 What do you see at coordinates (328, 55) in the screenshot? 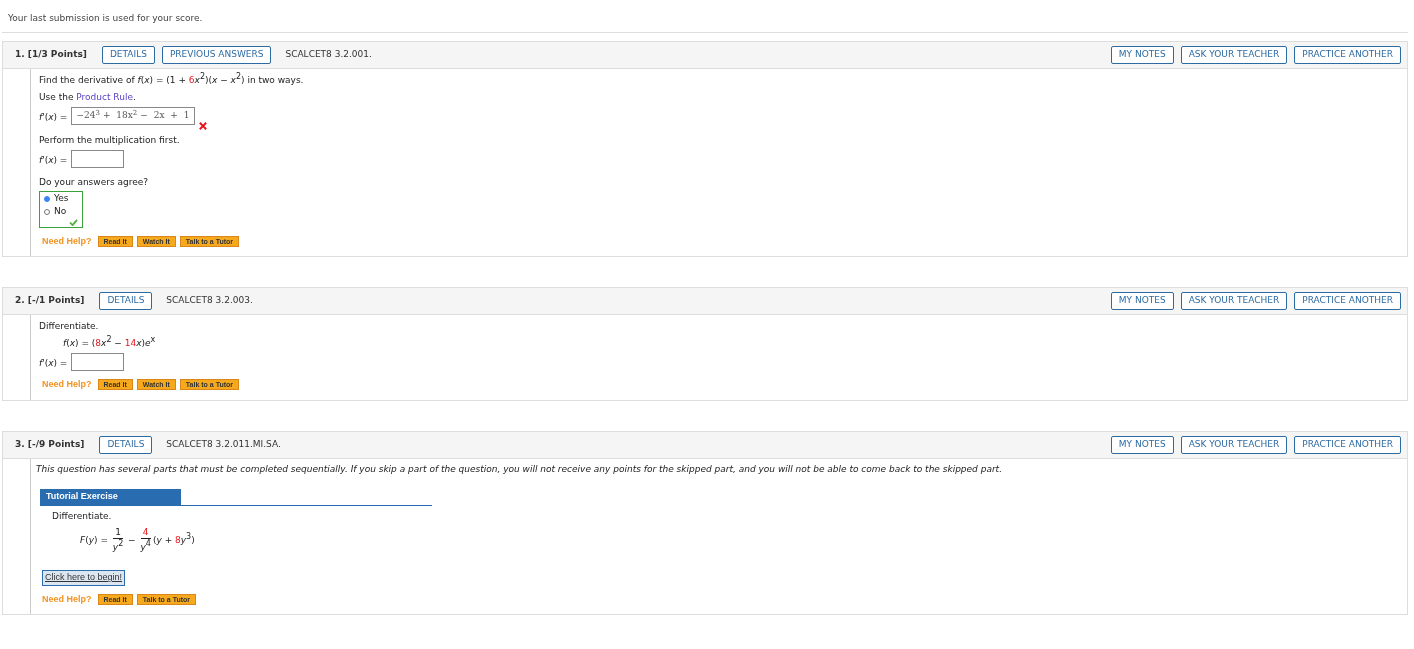
I see `question-code: SCALCET8 3.2.001.` at bounding box center [328, 55].